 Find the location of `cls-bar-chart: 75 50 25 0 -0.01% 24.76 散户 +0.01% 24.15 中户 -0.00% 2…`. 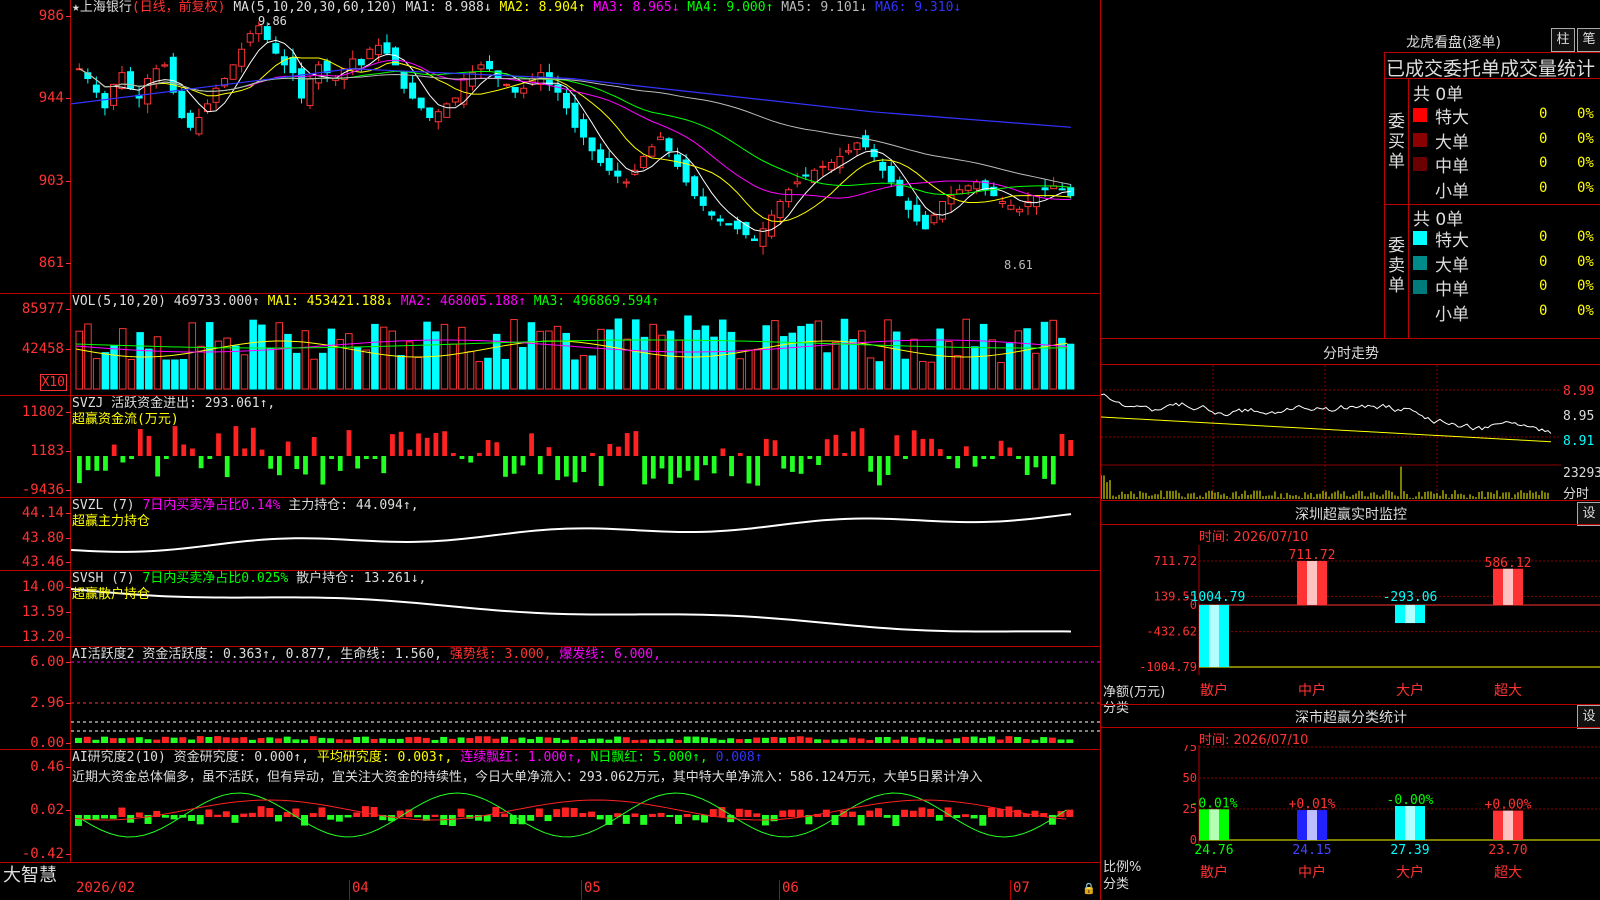

cls-bar-chart: 75 50 25 0 -0.01% 24.76 散户 +0.01% 24.15 中户 -0.00% 2… is located at coordinates (1350, 822).